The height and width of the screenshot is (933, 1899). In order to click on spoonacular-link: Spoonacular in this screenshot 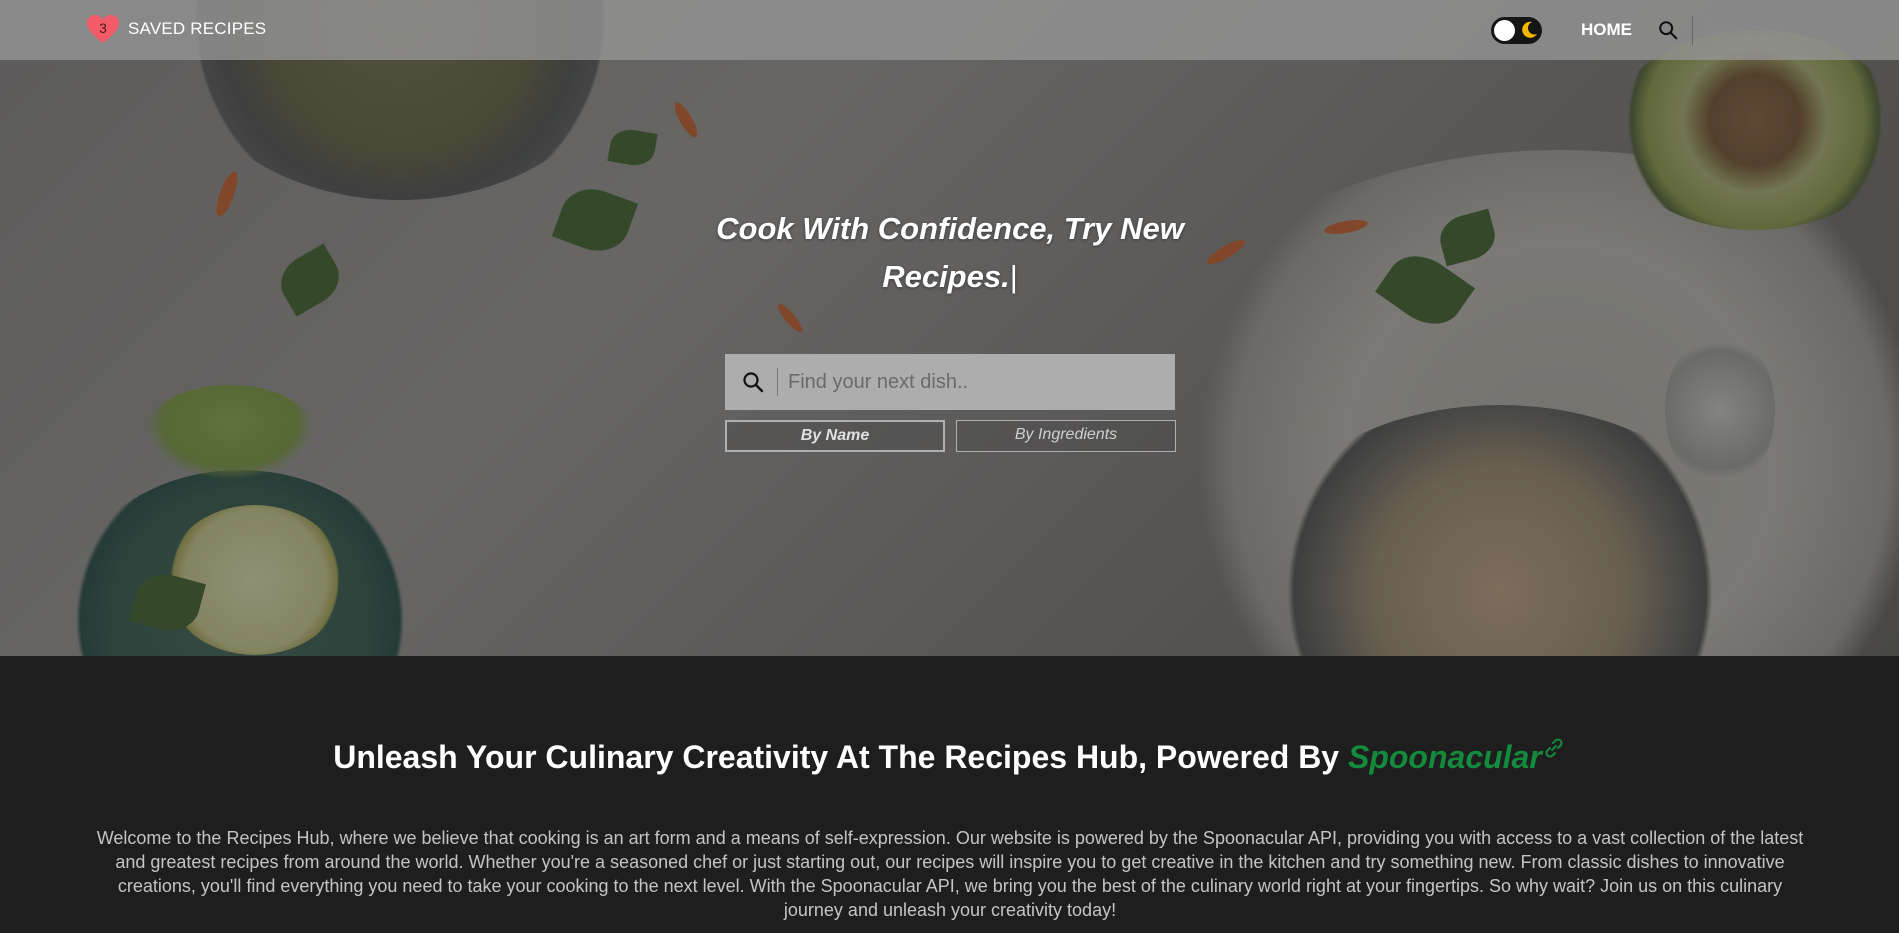, I will do `click(1445, 757)`.